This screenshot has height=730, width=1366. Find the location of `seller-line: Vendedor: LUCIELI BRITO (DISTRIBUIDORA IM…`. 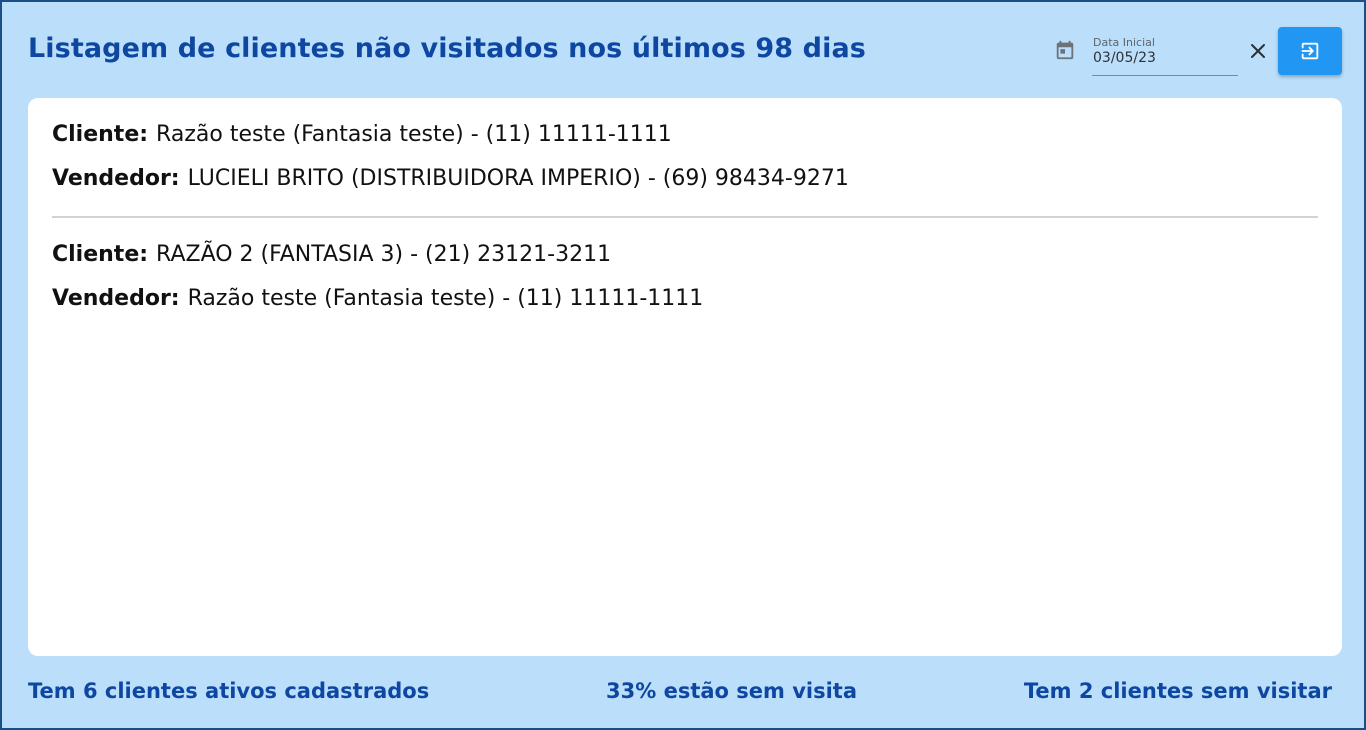

seller-line: Vendedor: LUCIELI BRITO (DISTRIBUIDORA IM… is located at coordinates (450, 178).